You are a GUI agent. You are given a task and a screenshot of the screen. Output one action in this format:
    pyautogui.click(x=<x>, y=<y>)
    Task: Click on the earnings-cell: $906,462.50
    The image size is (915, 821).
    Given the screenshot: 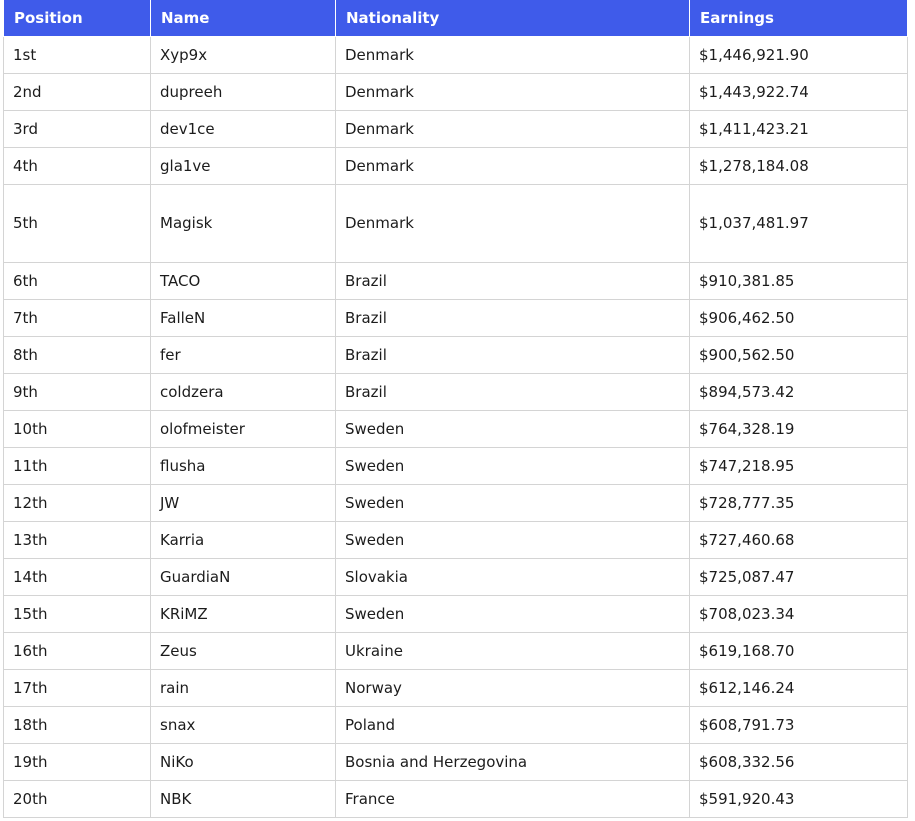 What is the action you would take?
    pyautogui.click(x=798, y=317)
    